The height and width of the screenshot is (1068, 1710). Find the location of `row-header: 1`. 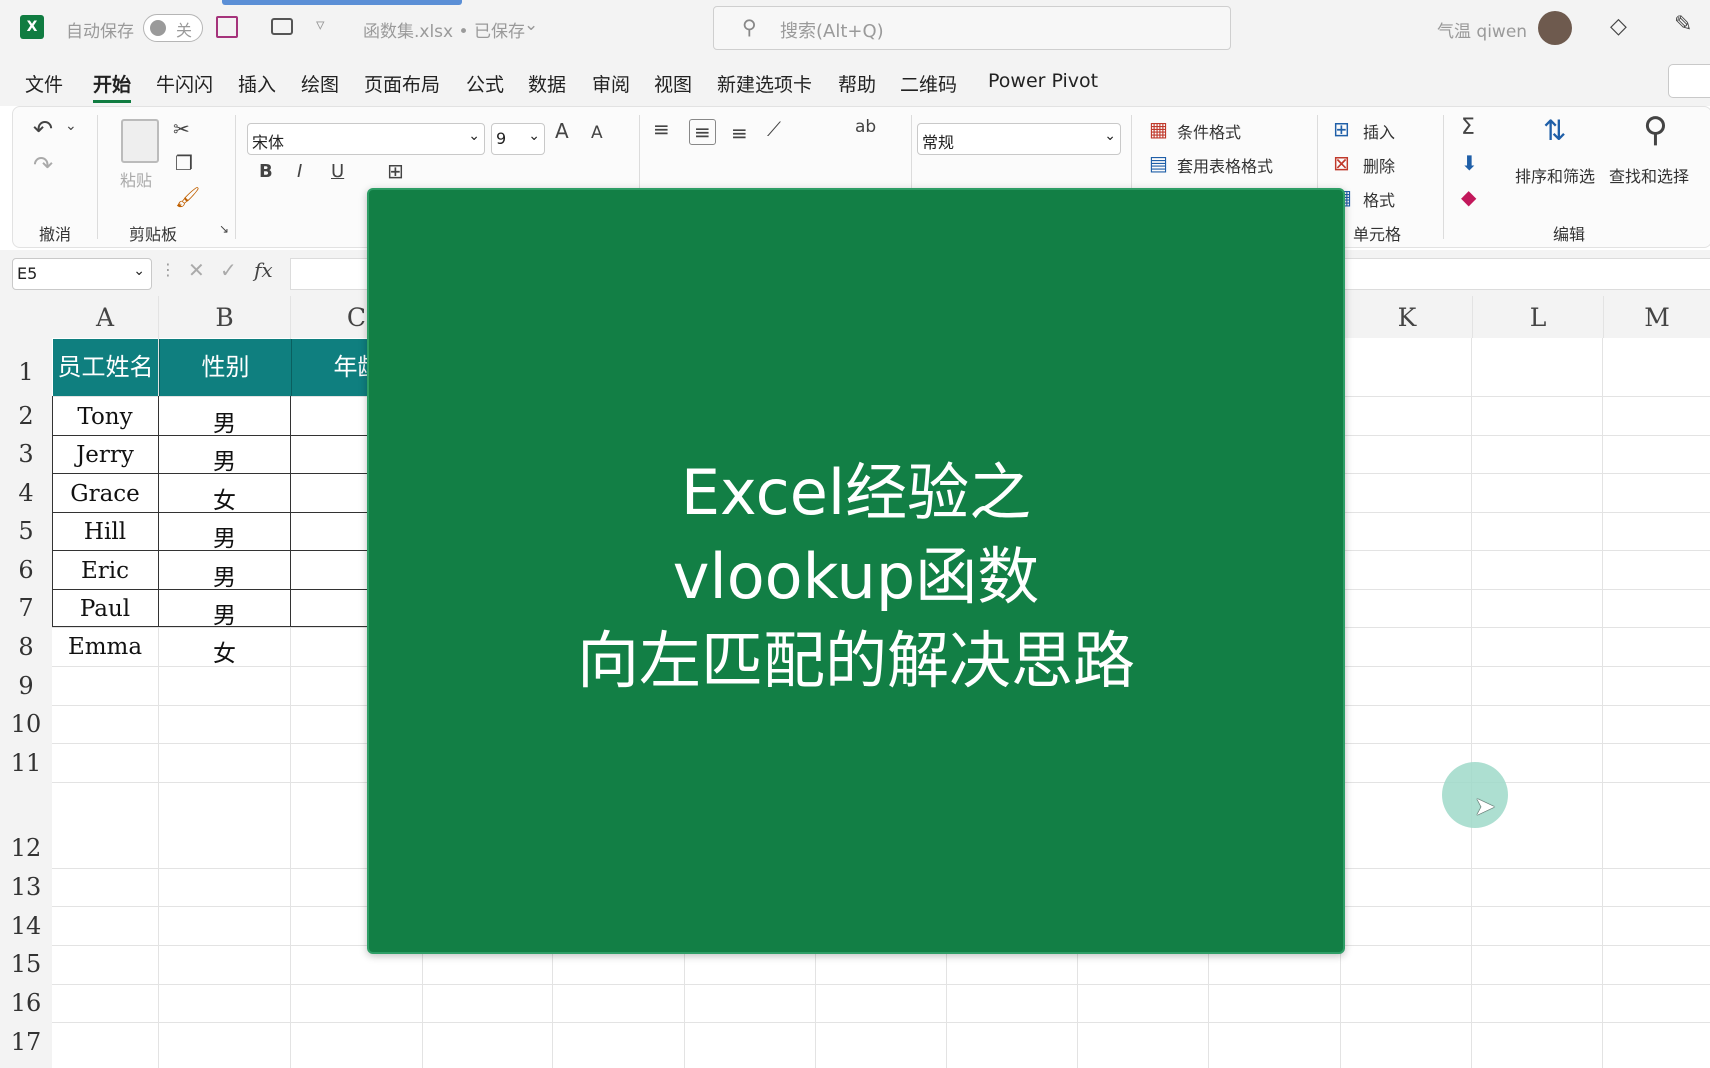

row-header: 1 is located at coordinates (26, 372).